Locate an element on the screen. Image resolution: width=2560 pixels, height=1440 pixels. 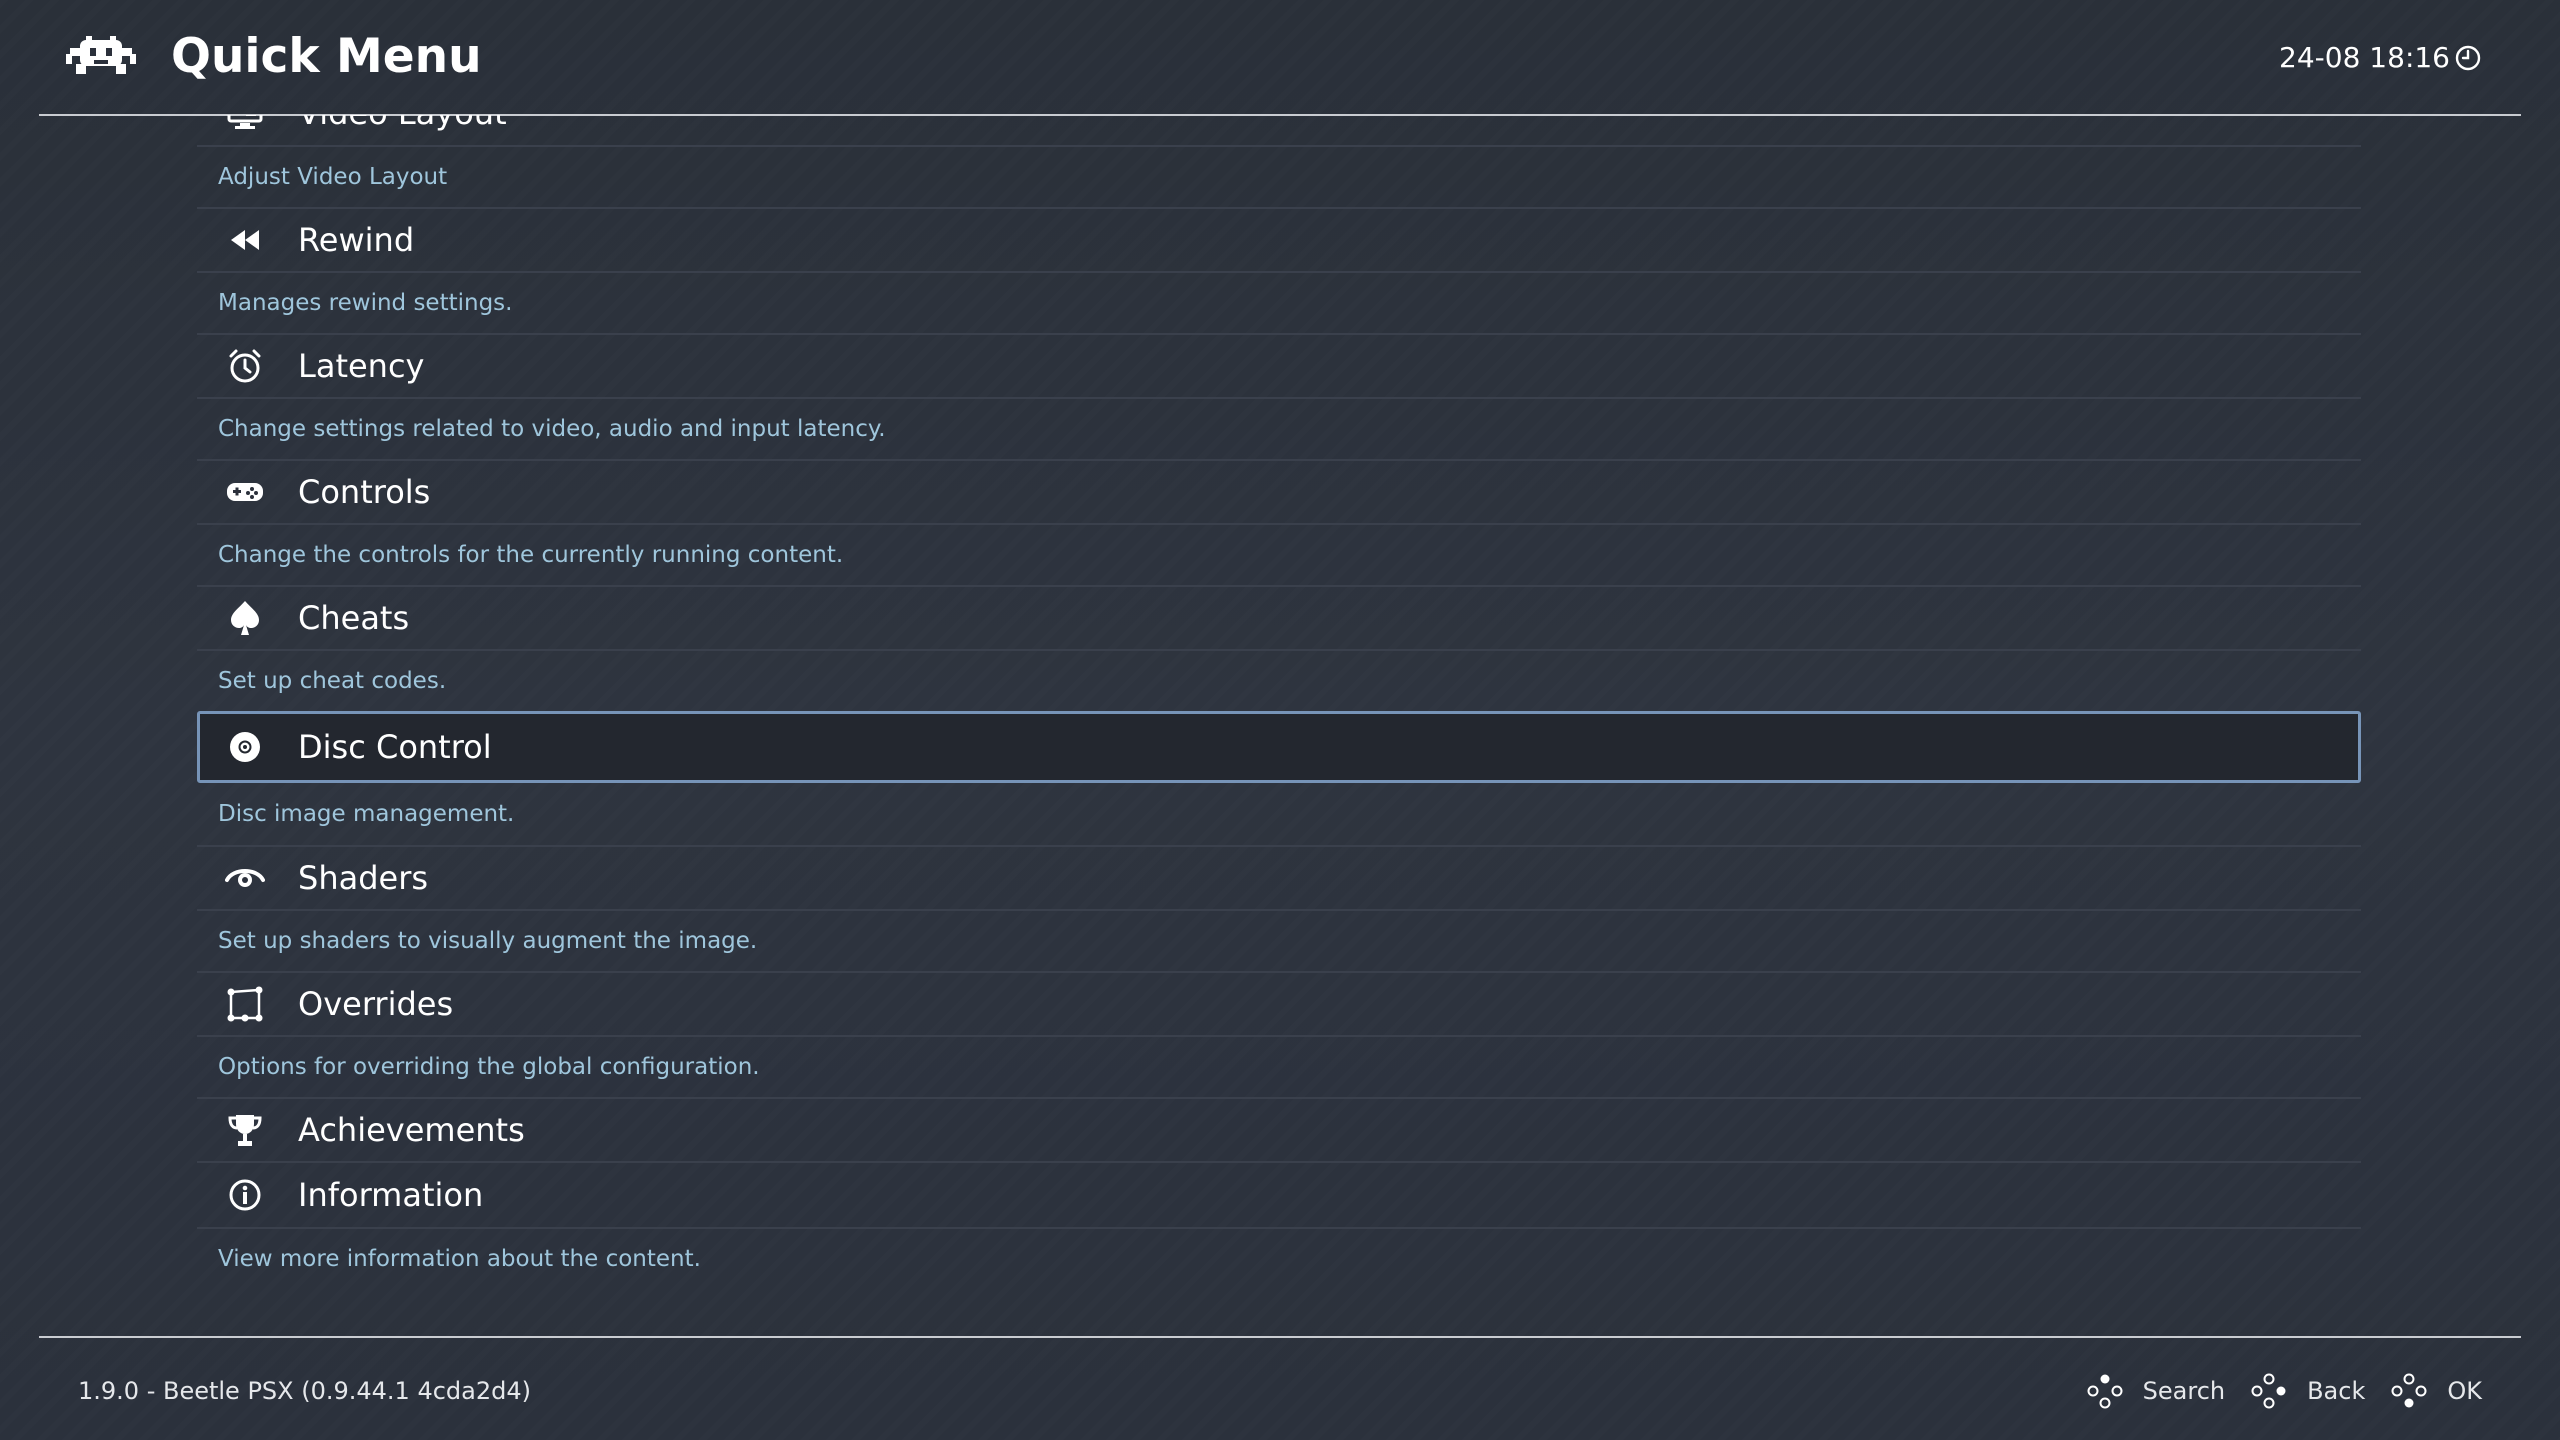
info-icon is located at coordinates (245, 1195).